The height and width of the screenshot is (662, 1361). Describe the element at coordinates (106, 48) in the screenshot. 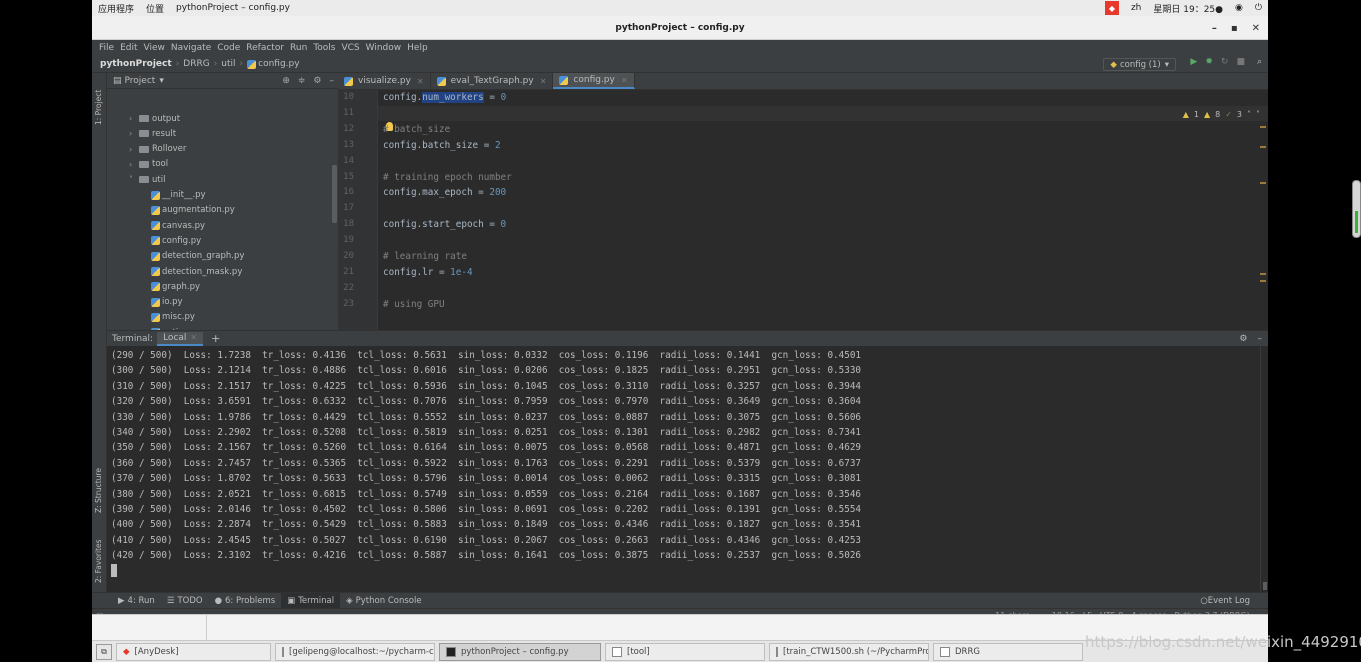

I see `menu-file: File` at that location.